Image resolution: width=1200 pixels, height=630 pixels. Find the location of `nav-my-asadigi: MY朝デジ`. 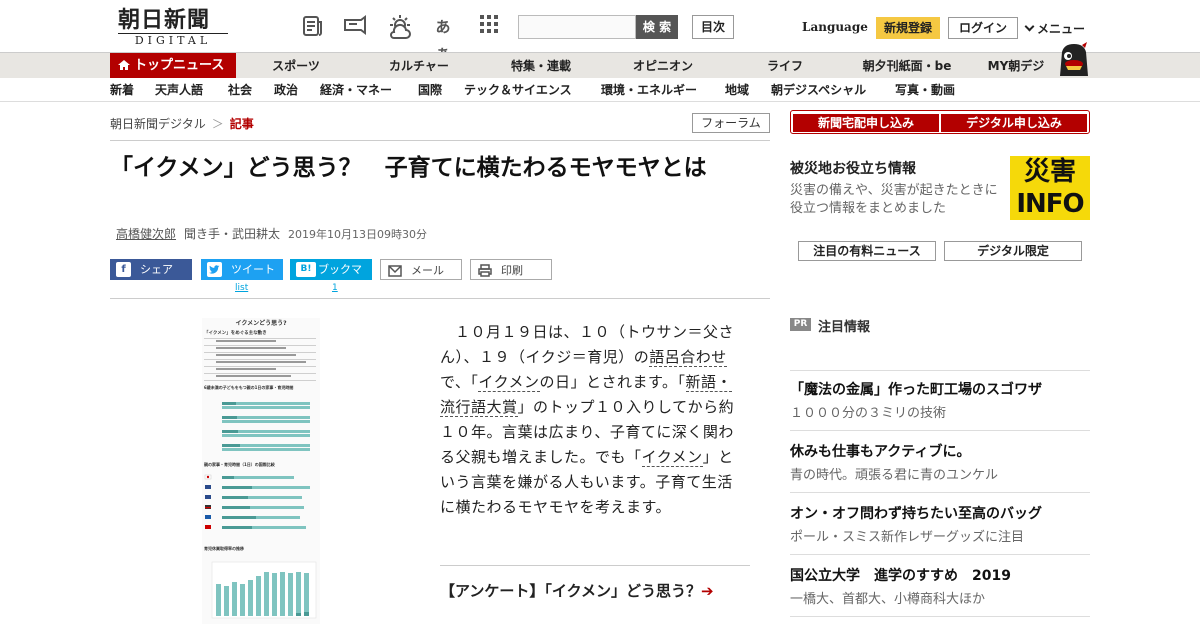

nav-my-asadigi: MY朝デジ is located at coordinates (1016, 66).